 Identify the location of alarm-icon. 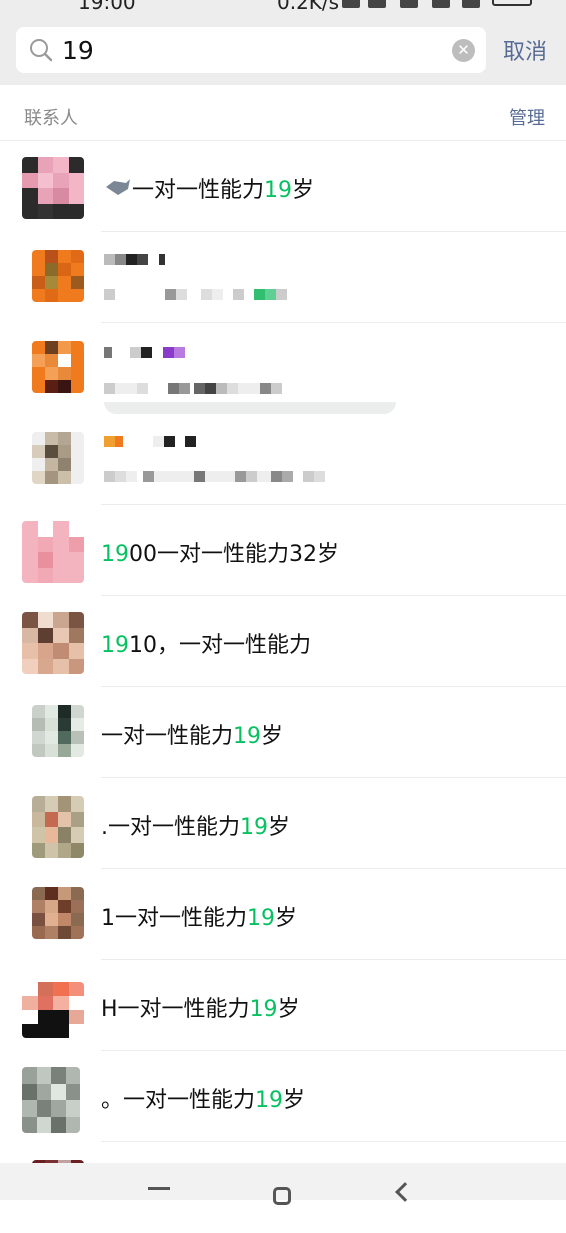
(351, 4).